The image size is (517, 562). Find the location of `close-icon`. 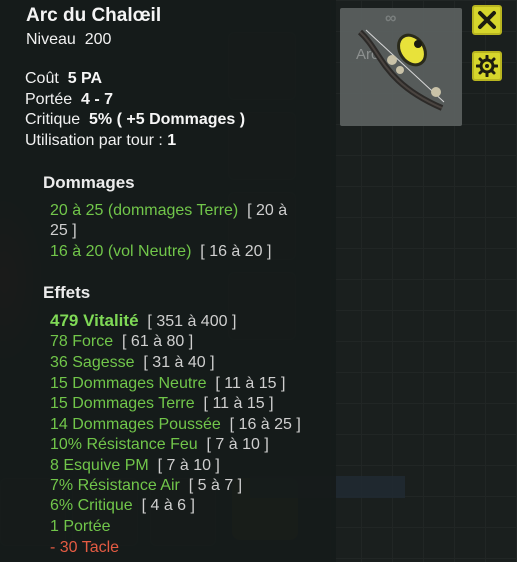

close-icon is located at coordinates (487, 20).